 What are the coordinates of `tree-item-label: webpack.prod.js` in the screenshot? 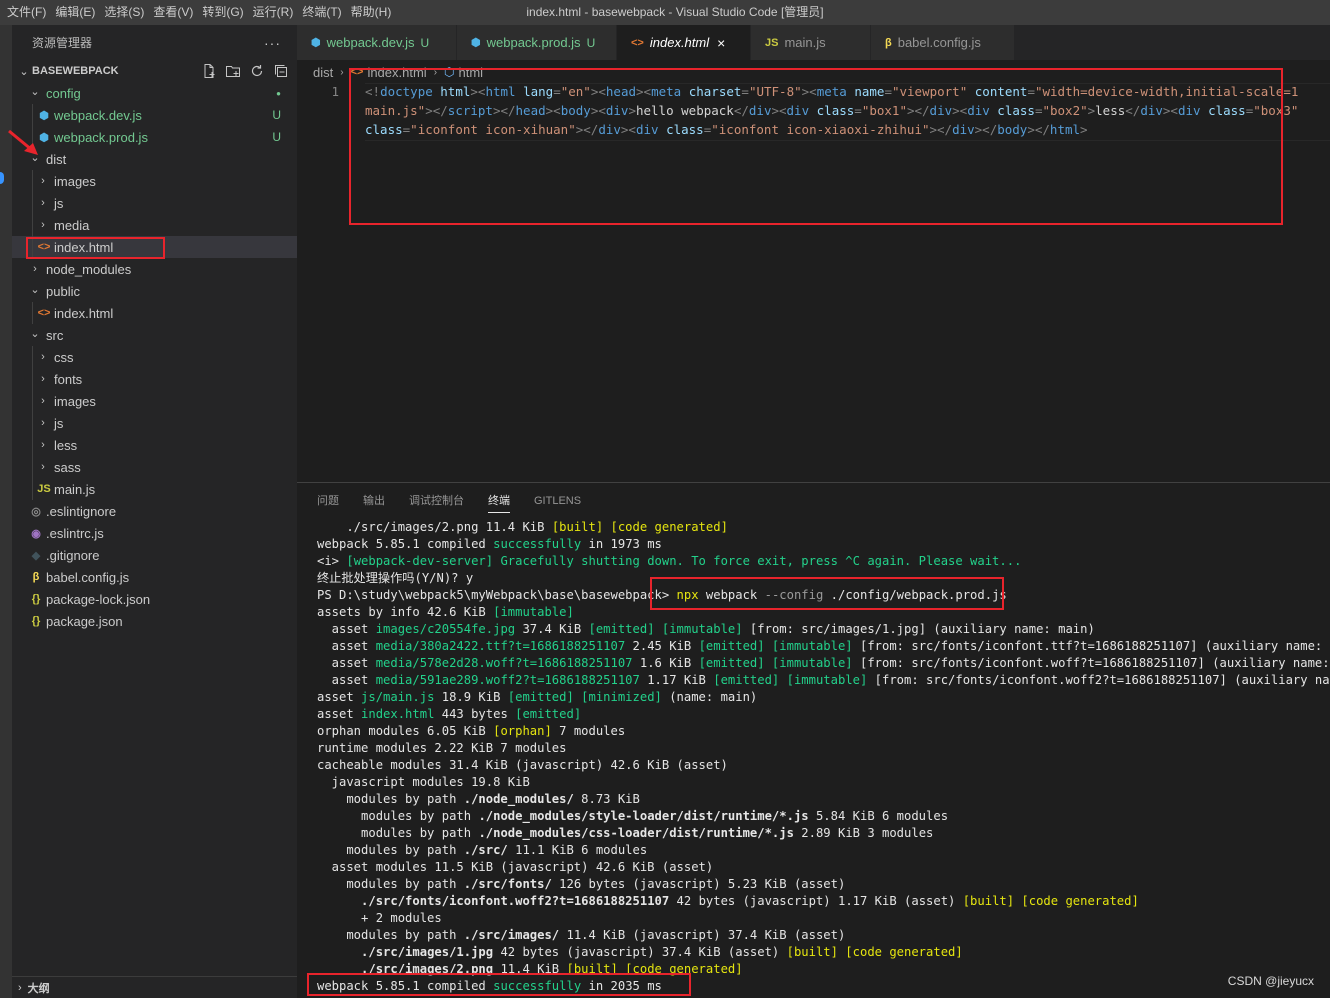 It's located at (101, 137).